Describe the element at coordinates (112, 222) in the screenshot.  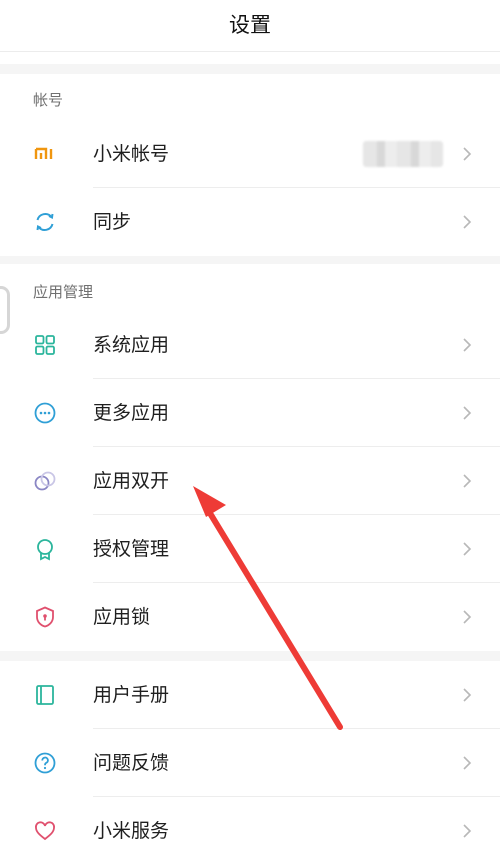
I see `settings-row-label: 同步` at that location.